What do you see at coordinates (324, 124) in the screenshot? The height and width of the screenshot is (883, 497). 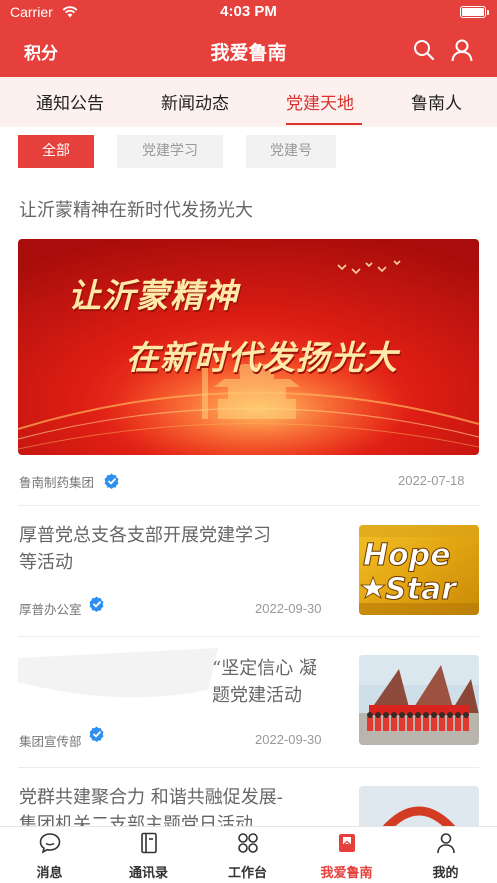 I see `active-tab-indicator` at bounding box center [324, 124].